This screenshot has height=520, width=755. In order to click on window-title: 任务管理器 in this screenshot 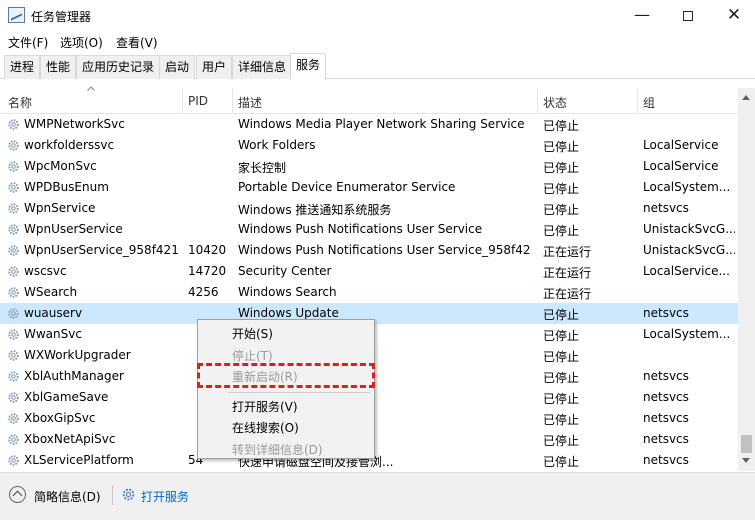, I will do `click(61, 17)`.